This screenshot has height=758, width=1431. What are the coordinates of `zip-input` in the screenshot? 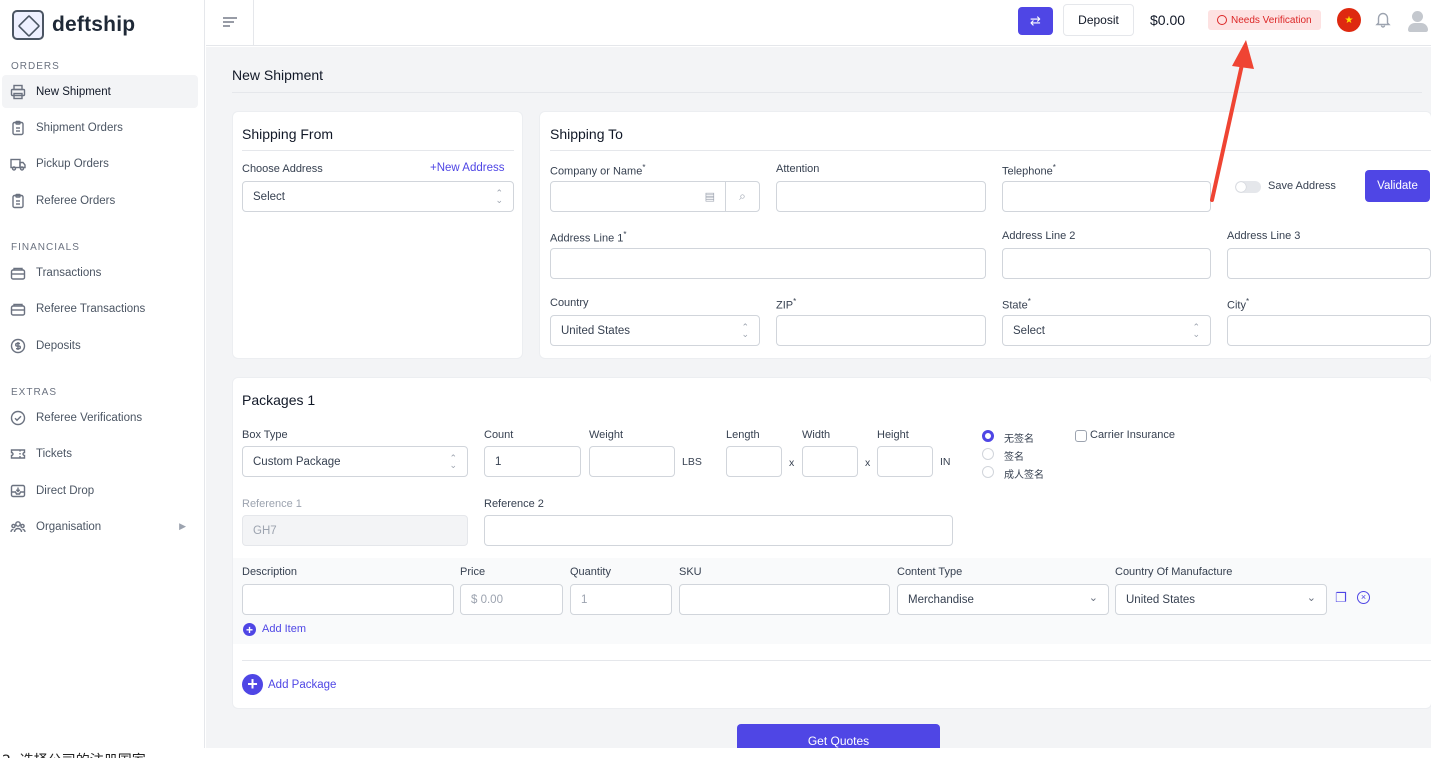 It's located at (881, 330).